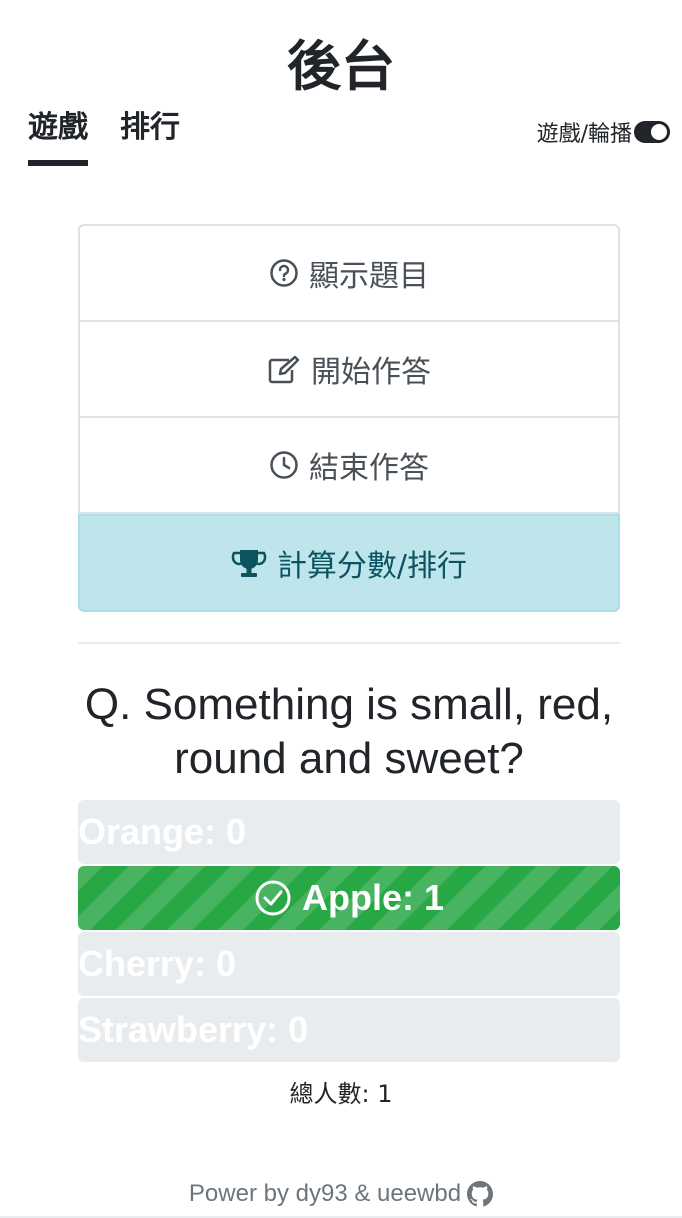 The image size is (682, 1218). Describe the element at coordinates (58, 137) in the screenshot. I see `tab-game: 遊戲` at that location.